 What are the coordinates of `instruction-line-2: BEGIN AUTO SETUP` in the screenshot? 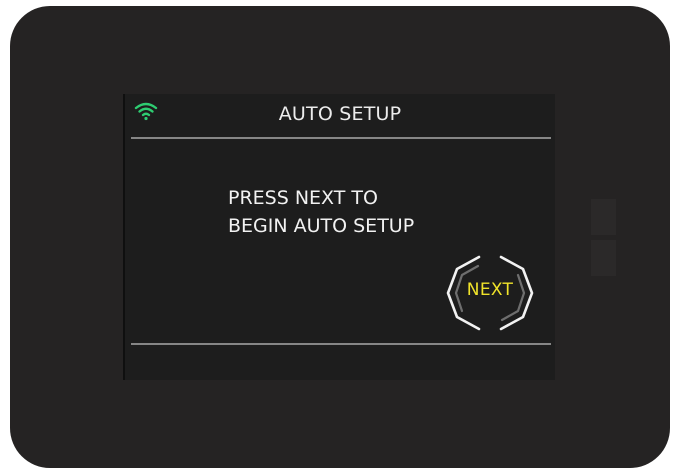 It's located at (321, 226).